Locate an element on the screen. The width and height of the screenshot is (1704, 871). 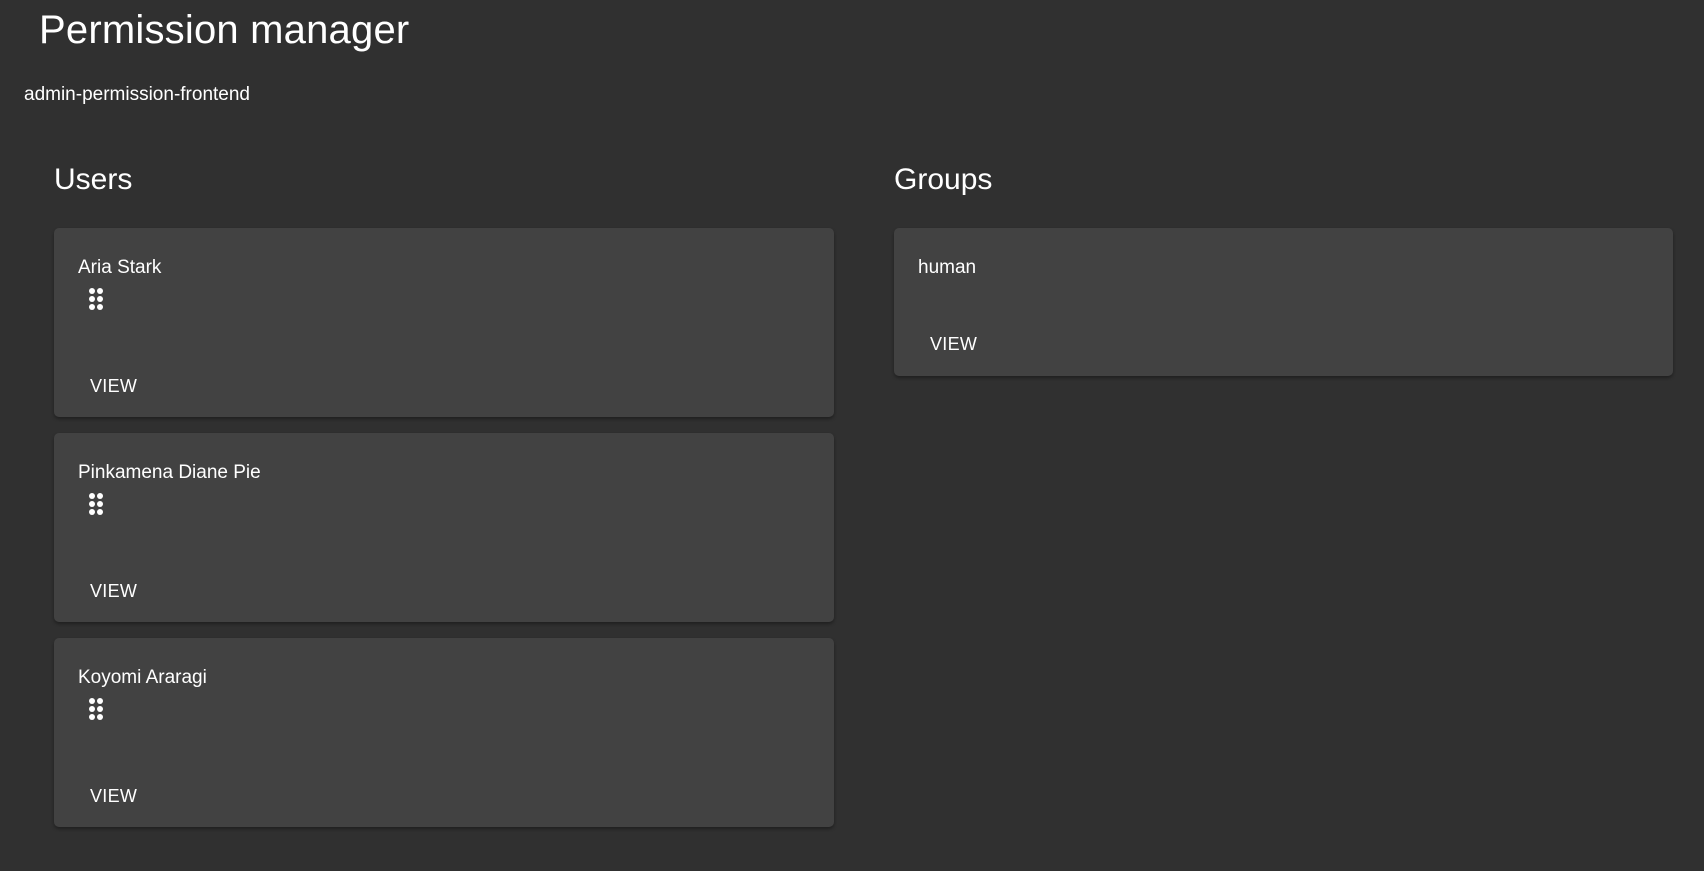
view-group-button: VIEW is located at coordinates (953, 344).